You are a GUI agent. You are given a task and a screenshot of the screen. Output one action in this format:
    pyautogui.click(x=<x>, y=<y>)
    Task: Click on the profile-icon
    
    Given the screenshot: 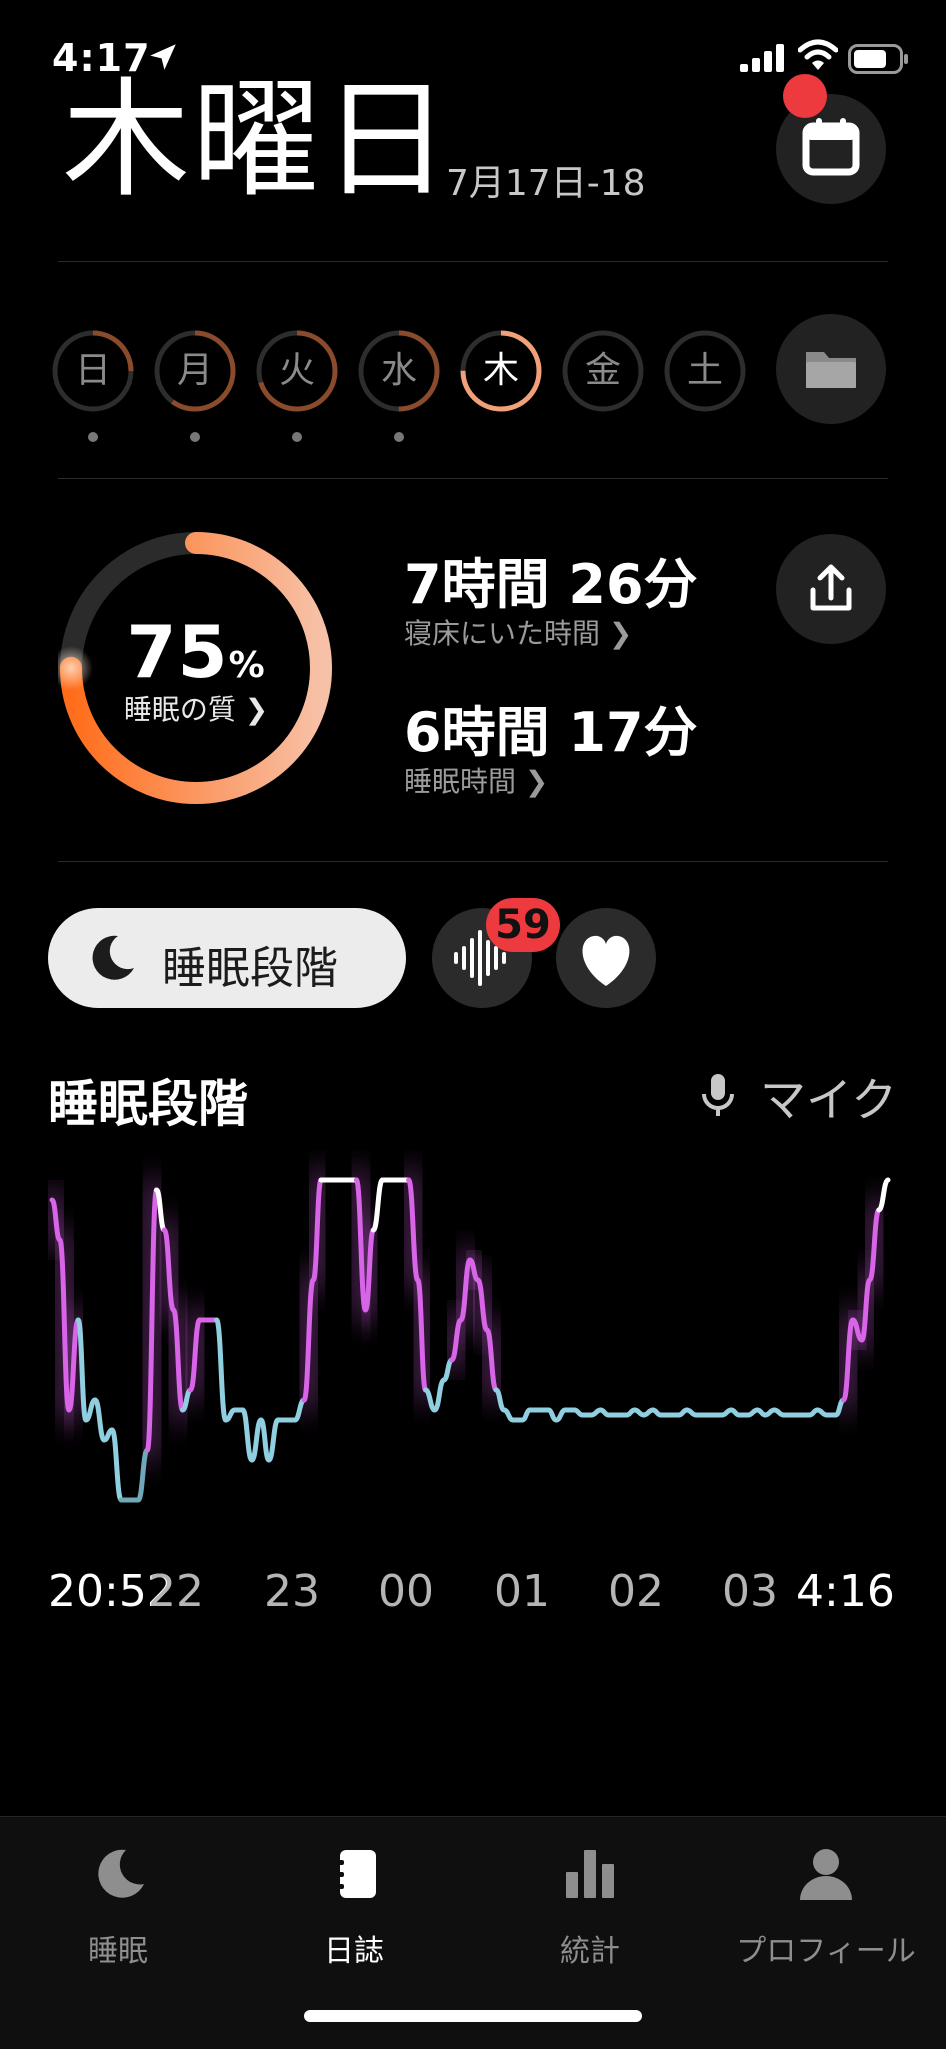 What is the action you would take?
    pyautogui.click(x=826, y=1874)
    